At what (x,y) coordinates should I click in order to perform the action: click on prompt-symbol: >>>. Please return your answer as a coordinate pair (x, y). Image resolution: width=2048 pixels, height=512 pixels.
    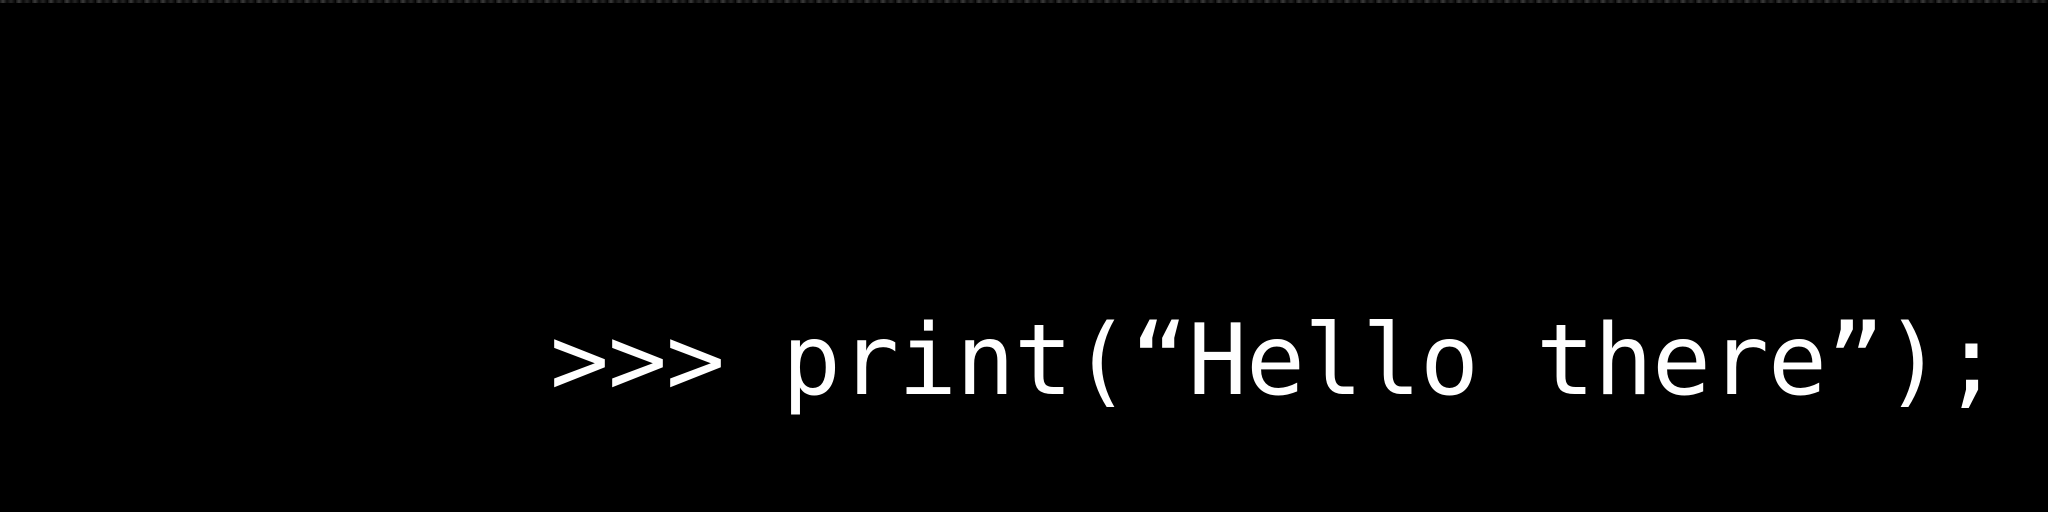
    Looking at the image, I should click on (637, 361).